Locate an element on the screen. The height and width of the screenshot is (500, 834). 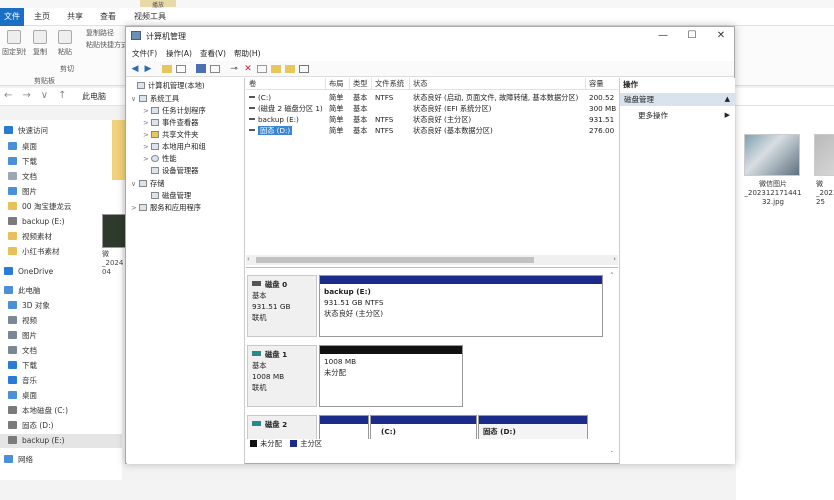
tab-view: 查看 is located at coordinates (108, 17).